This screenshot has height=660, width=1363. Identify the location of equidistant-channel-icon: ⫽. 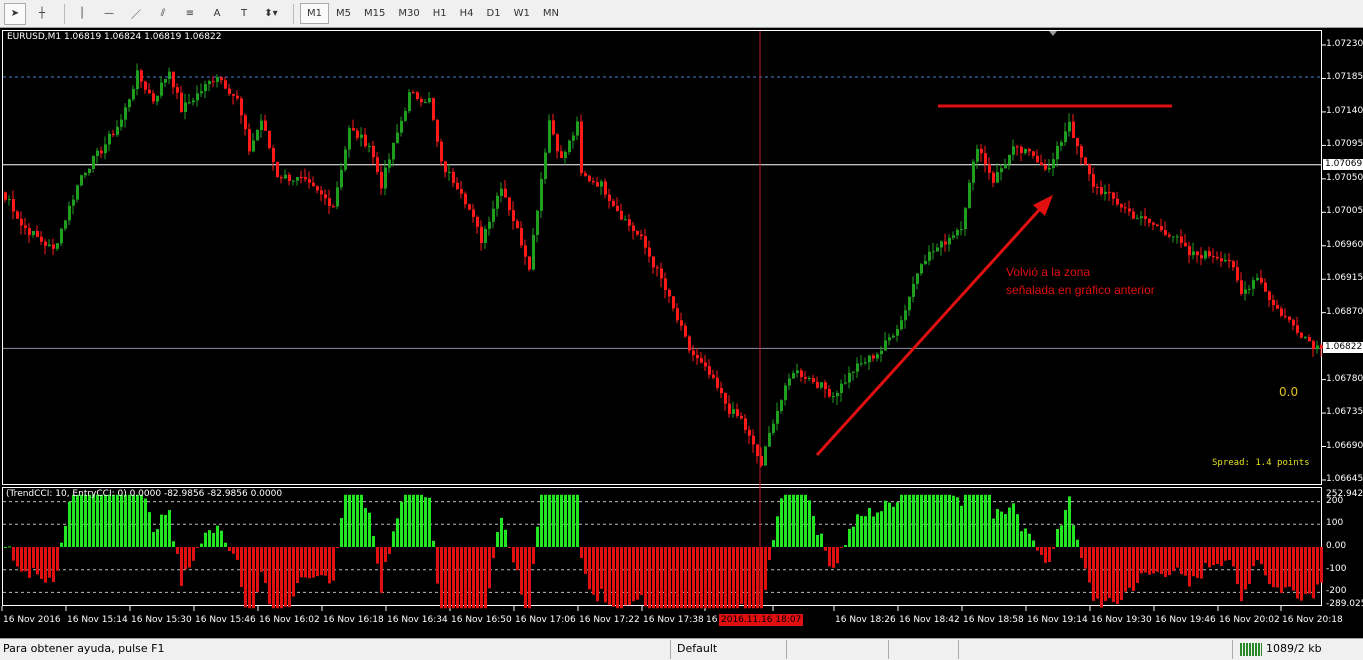
(163, 14).